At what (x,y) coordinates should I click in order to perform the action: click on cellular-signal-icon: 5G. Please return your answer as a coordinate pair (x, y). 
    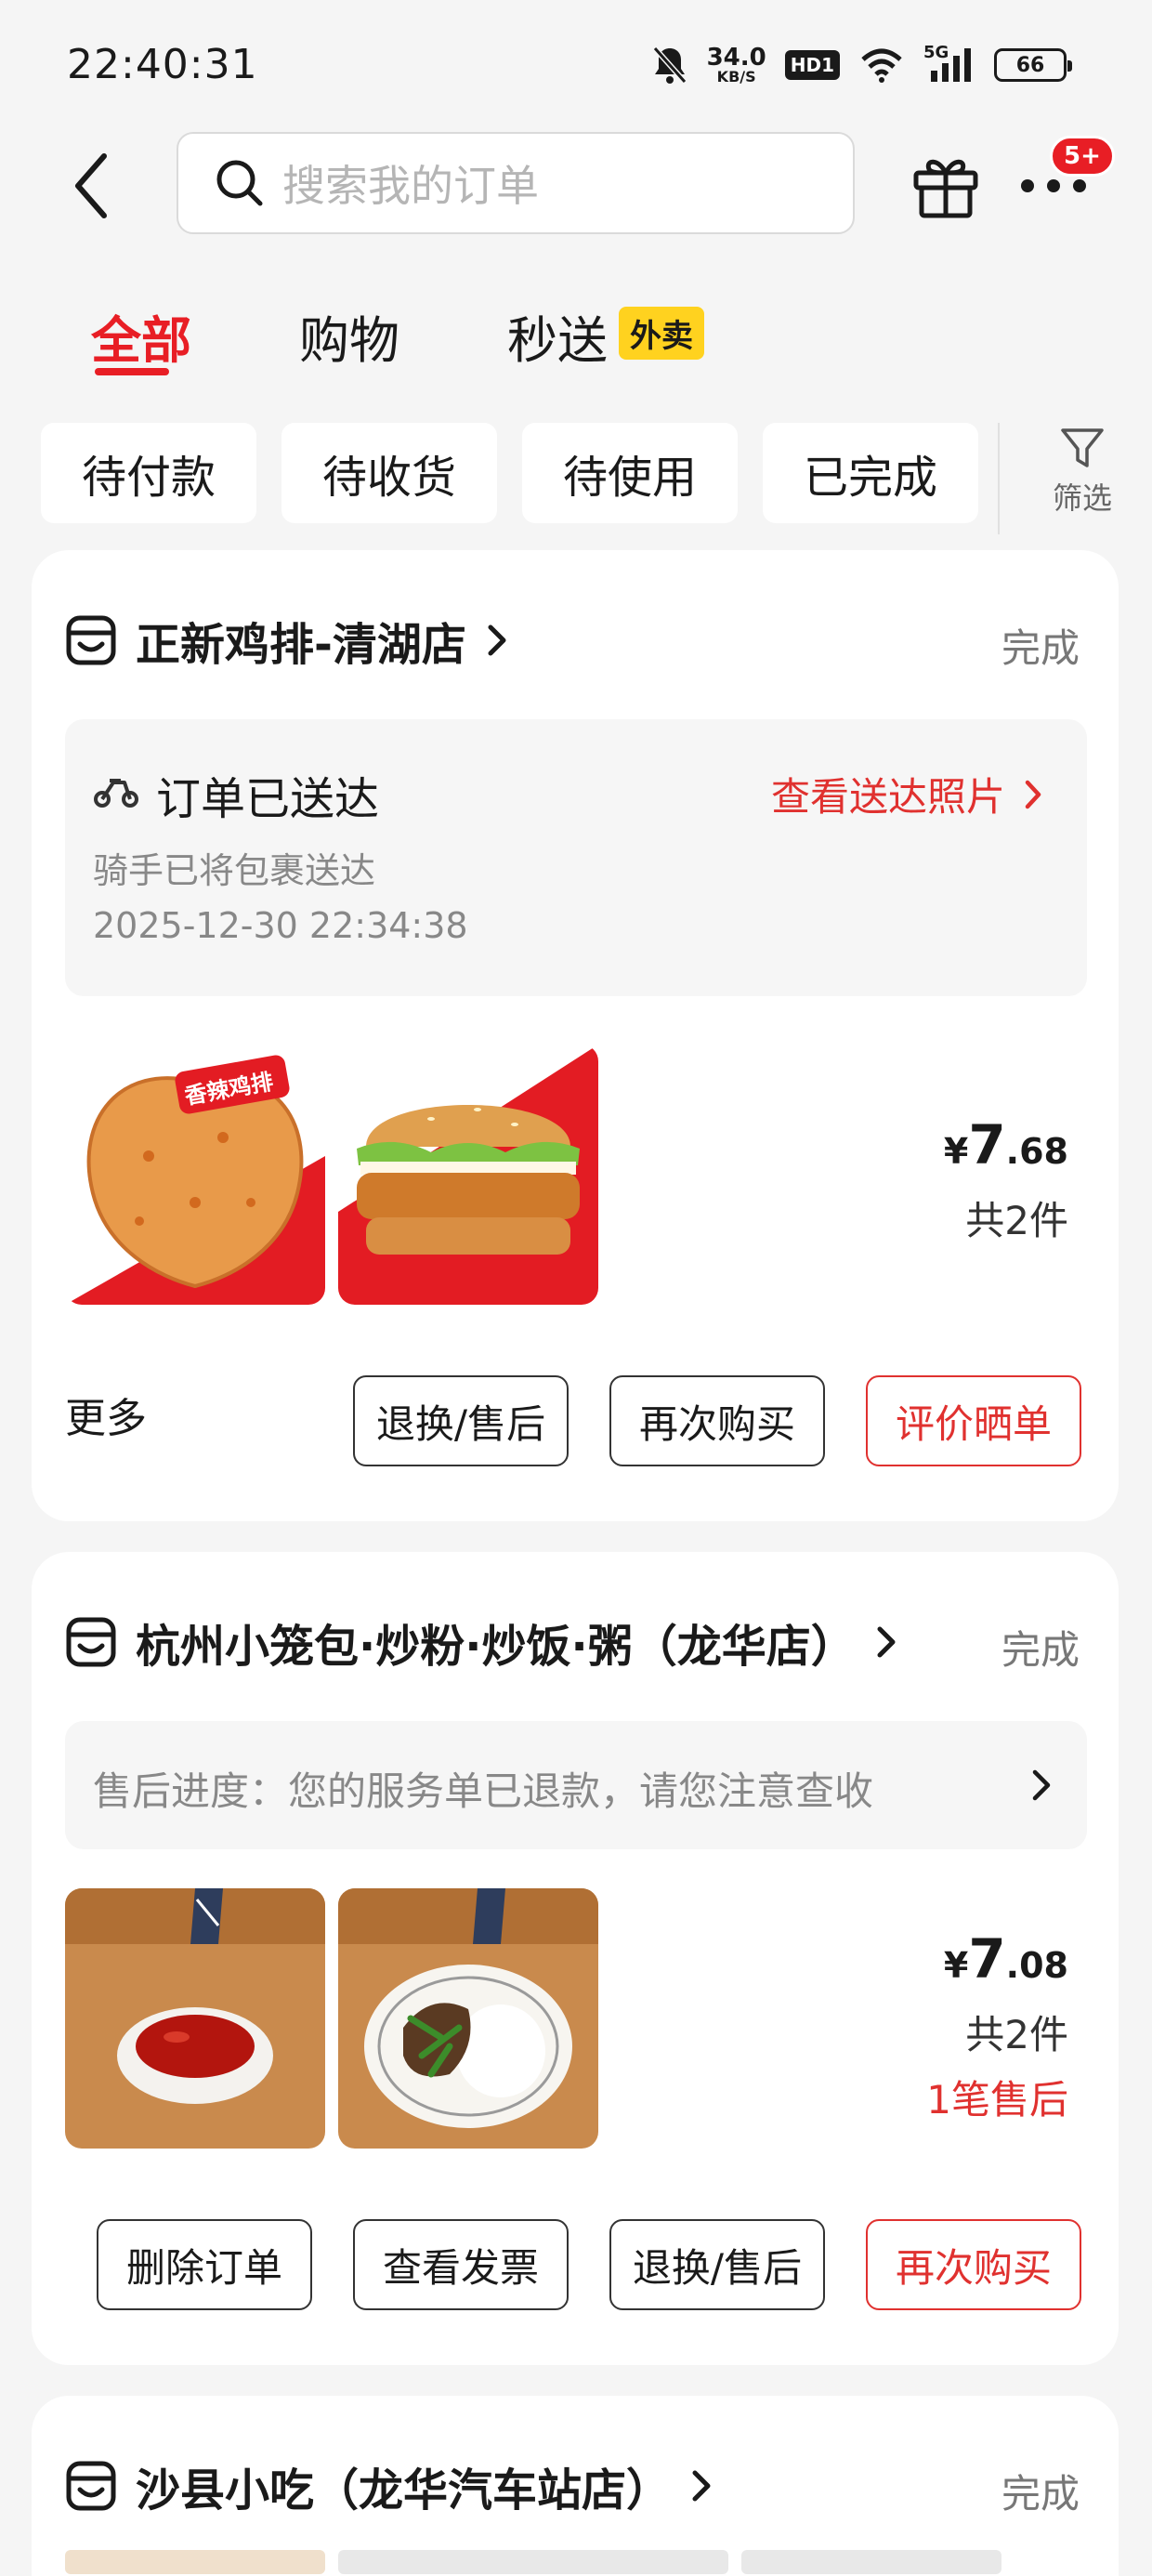
    Looking at the image, I should click on (949, 63).